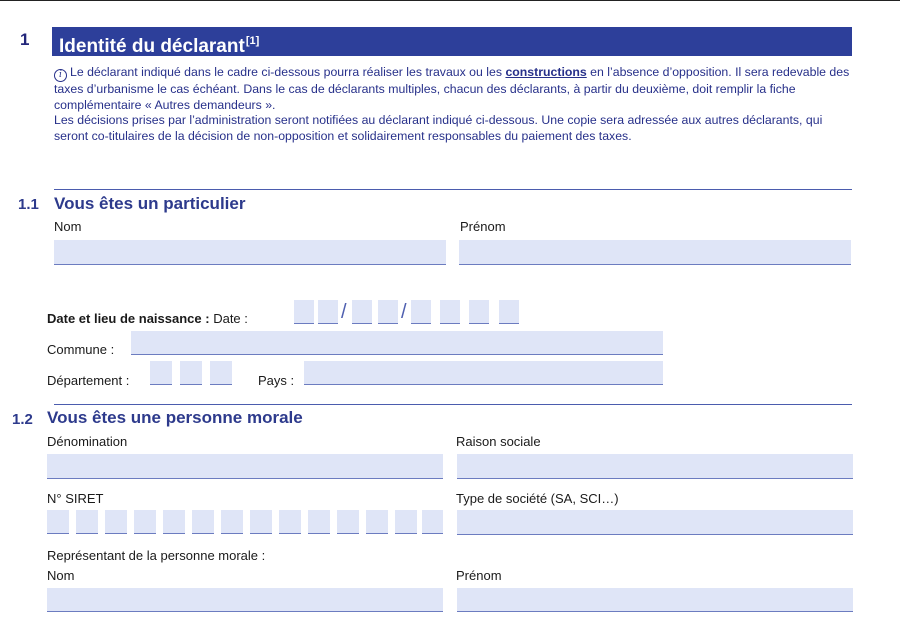  What do you see at coordinates (655, 600) in the screenshot?
I see `representant-prenom-field` at bounding box center [655, 600].